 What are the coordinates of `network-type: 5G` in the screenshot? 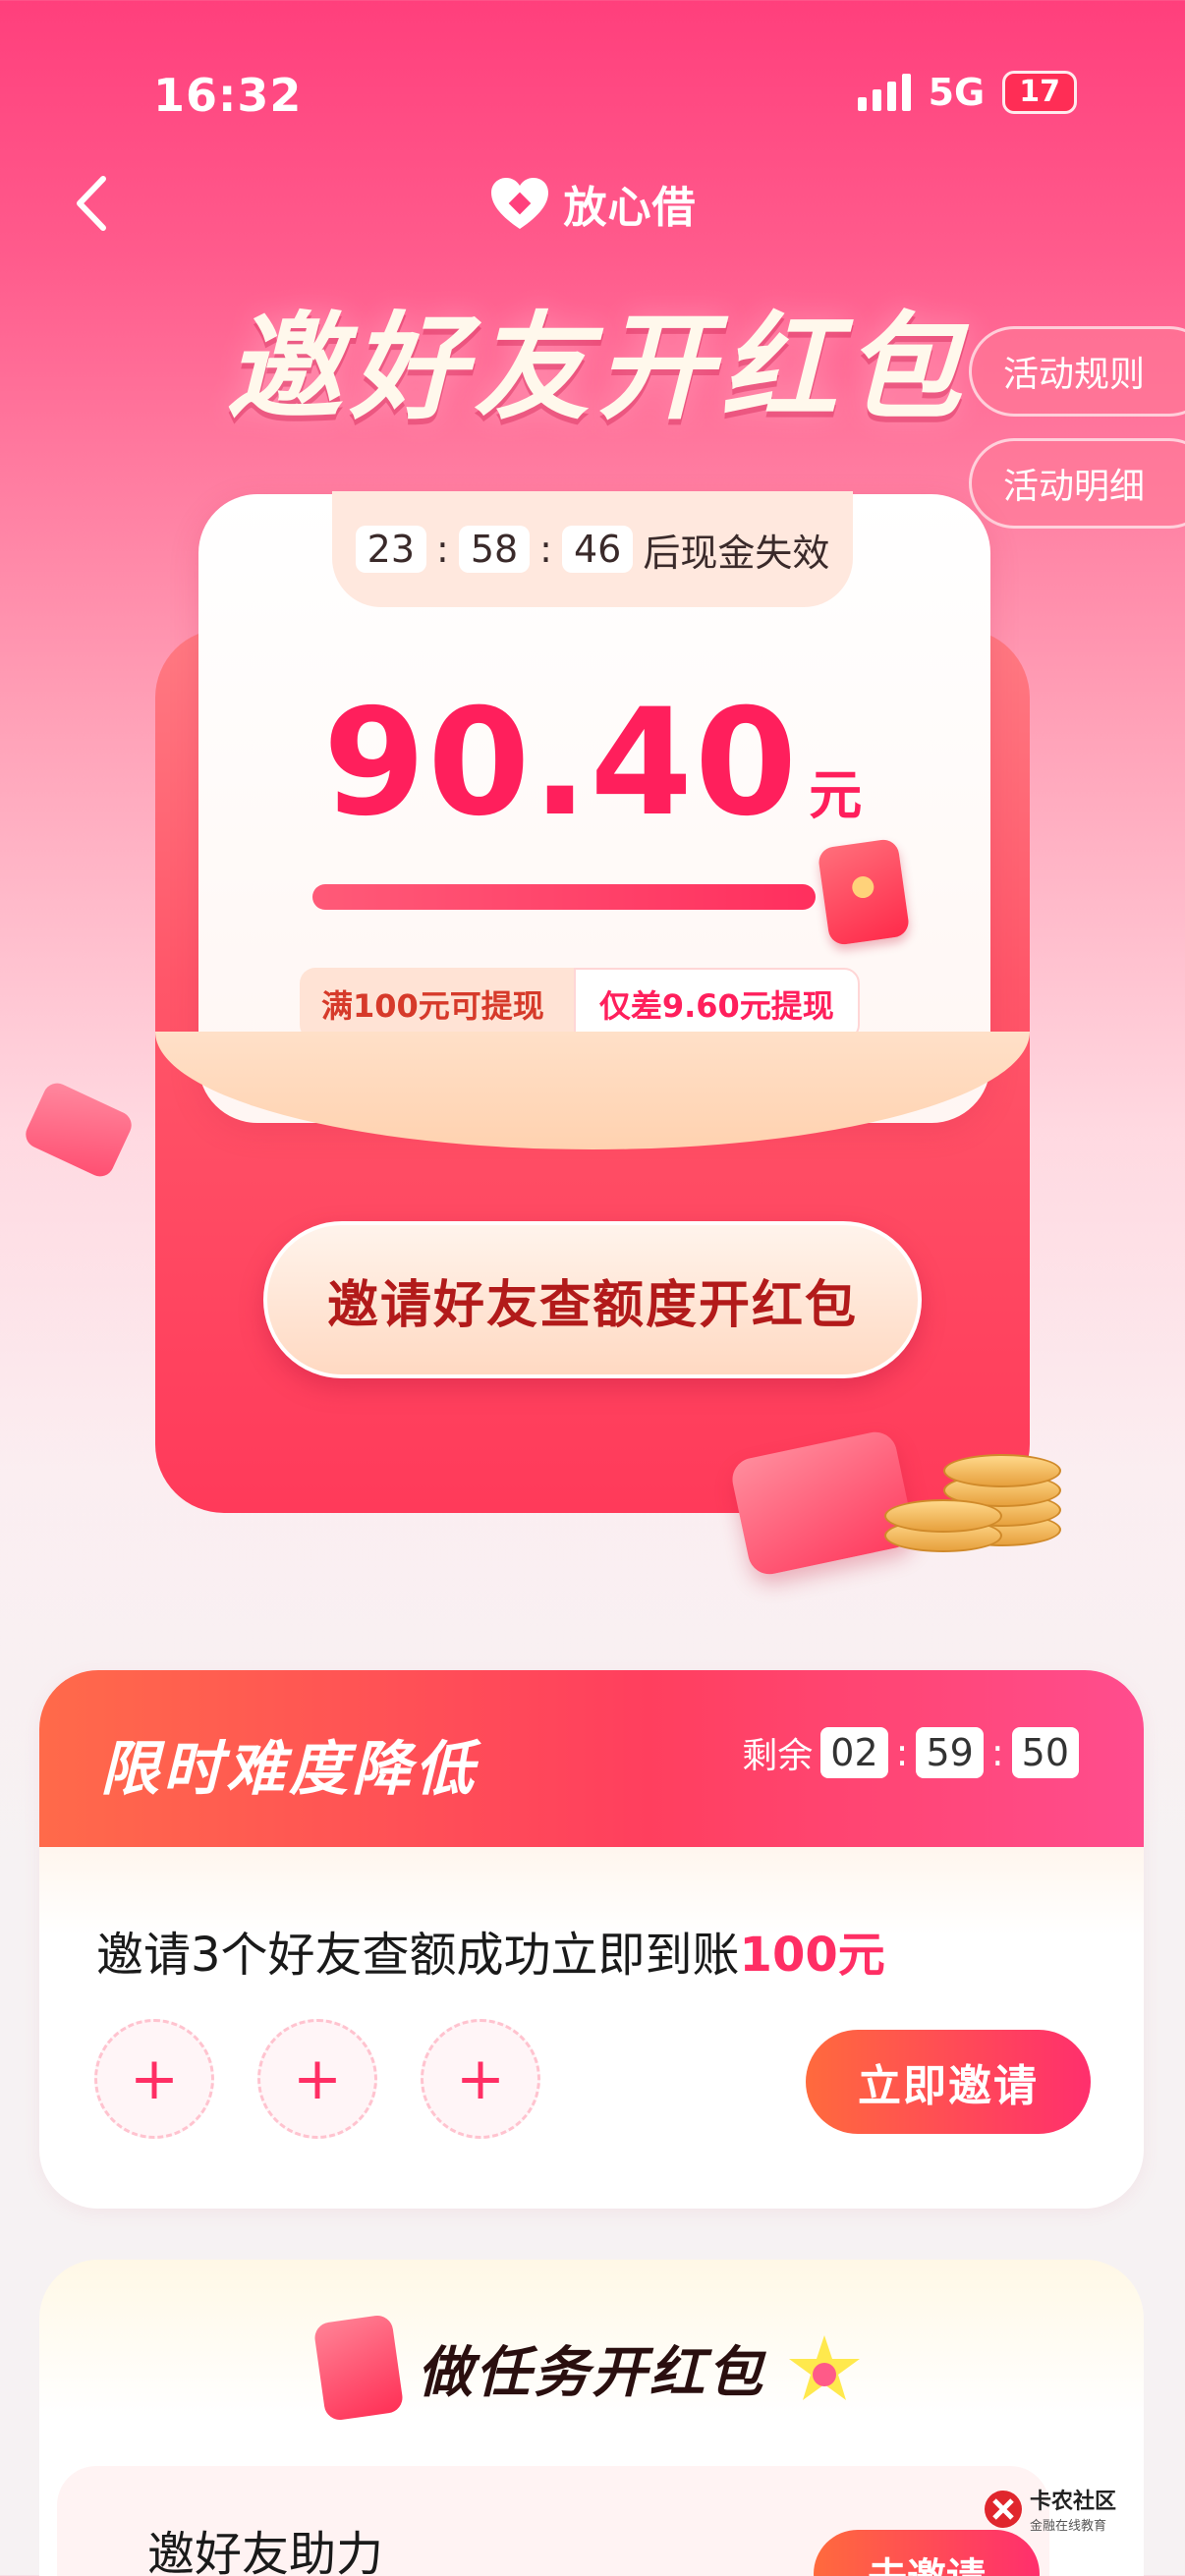 It's located at (957, 92).